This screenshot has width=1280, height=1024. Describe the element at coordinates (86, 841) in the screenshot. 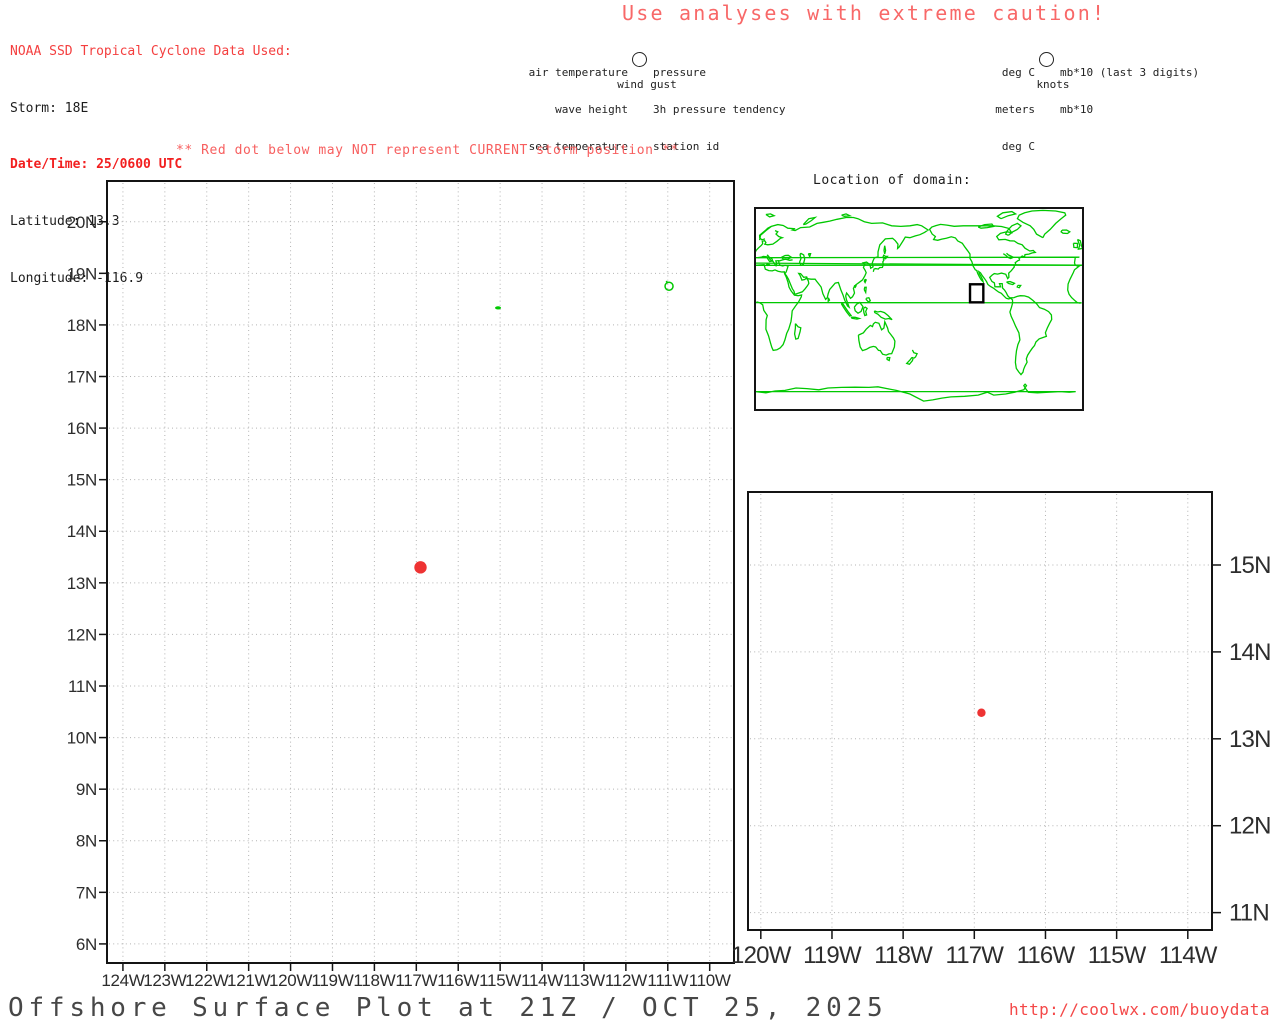

I see `y-tick-label: 8N` at that location.